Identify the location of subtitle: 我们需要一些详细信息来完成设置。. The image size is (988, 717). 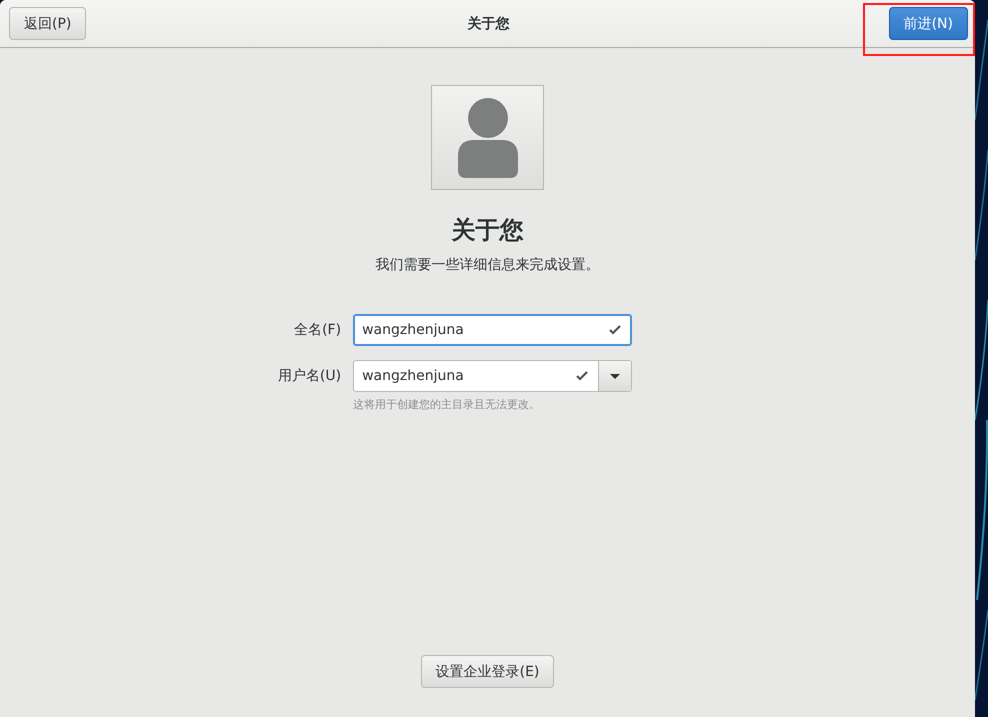
(488, 265).